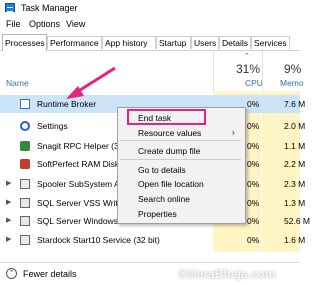 This screenshot has width=320, height=285. I want to click on sort-arrow-icon: ⌃, so click(247, 56).